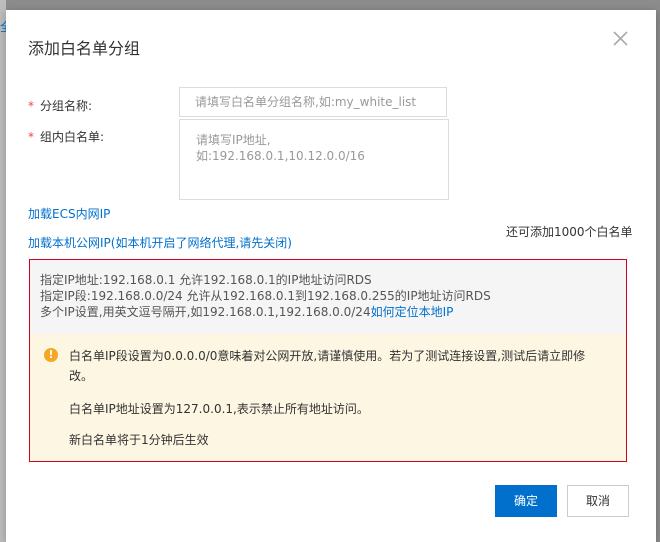 The height and width of the screenshot is (542, 660). Describe the element at coordinates (66, 106) in the screenshot. I see `group-name-label-text: 分组名称:` at that location.